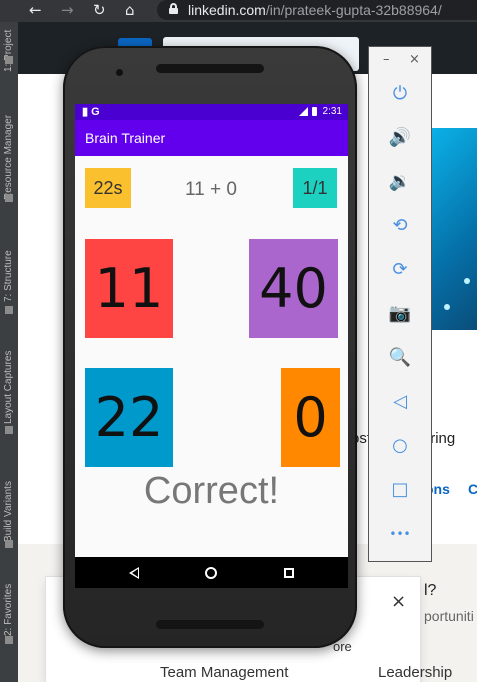  What do you see at coordinates (353, 10) in the screenshot?
I see `url-path: /in/prateek-gupta-32b88964/` at bounding box center [353, 10].